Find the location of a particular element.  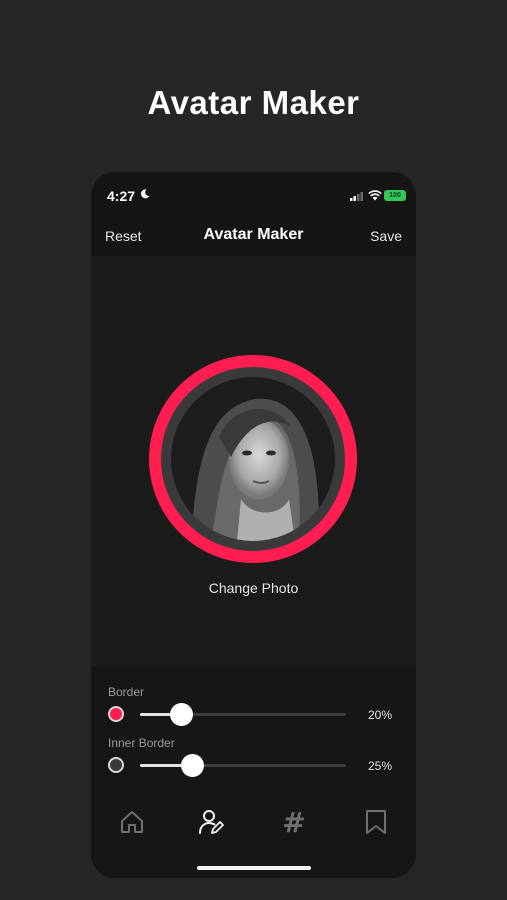

signal-icon is located at coordinates (356, 196).